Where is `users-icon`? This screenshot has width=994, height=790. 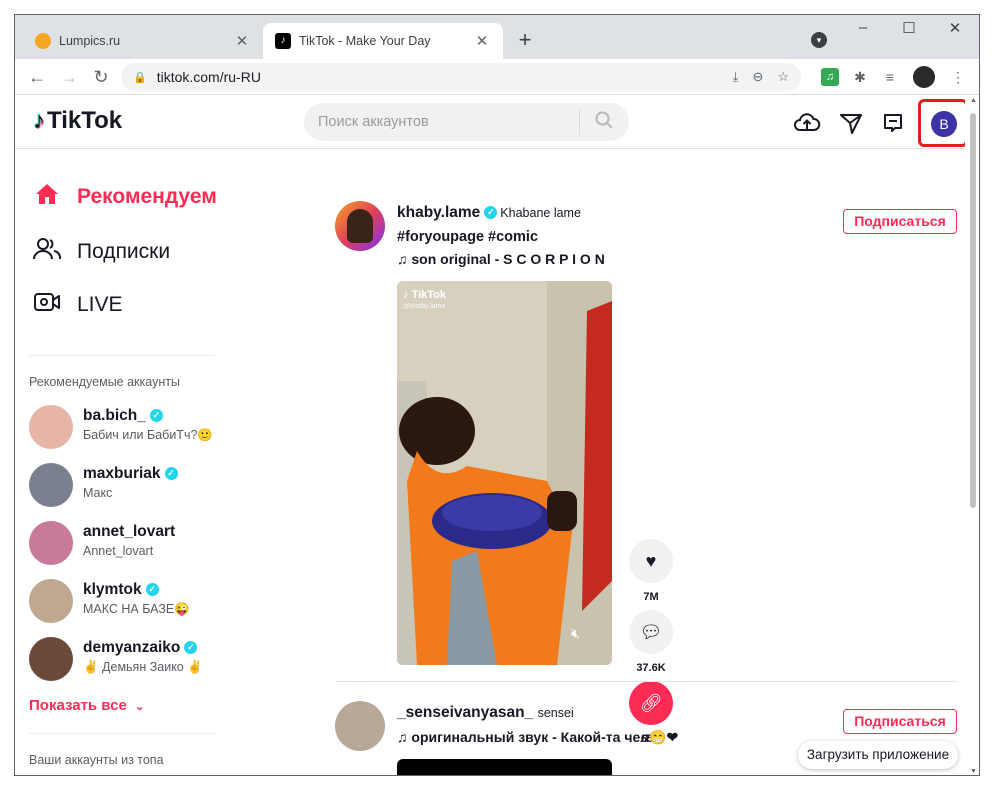 users-icon is located at coordinates (47, 252).